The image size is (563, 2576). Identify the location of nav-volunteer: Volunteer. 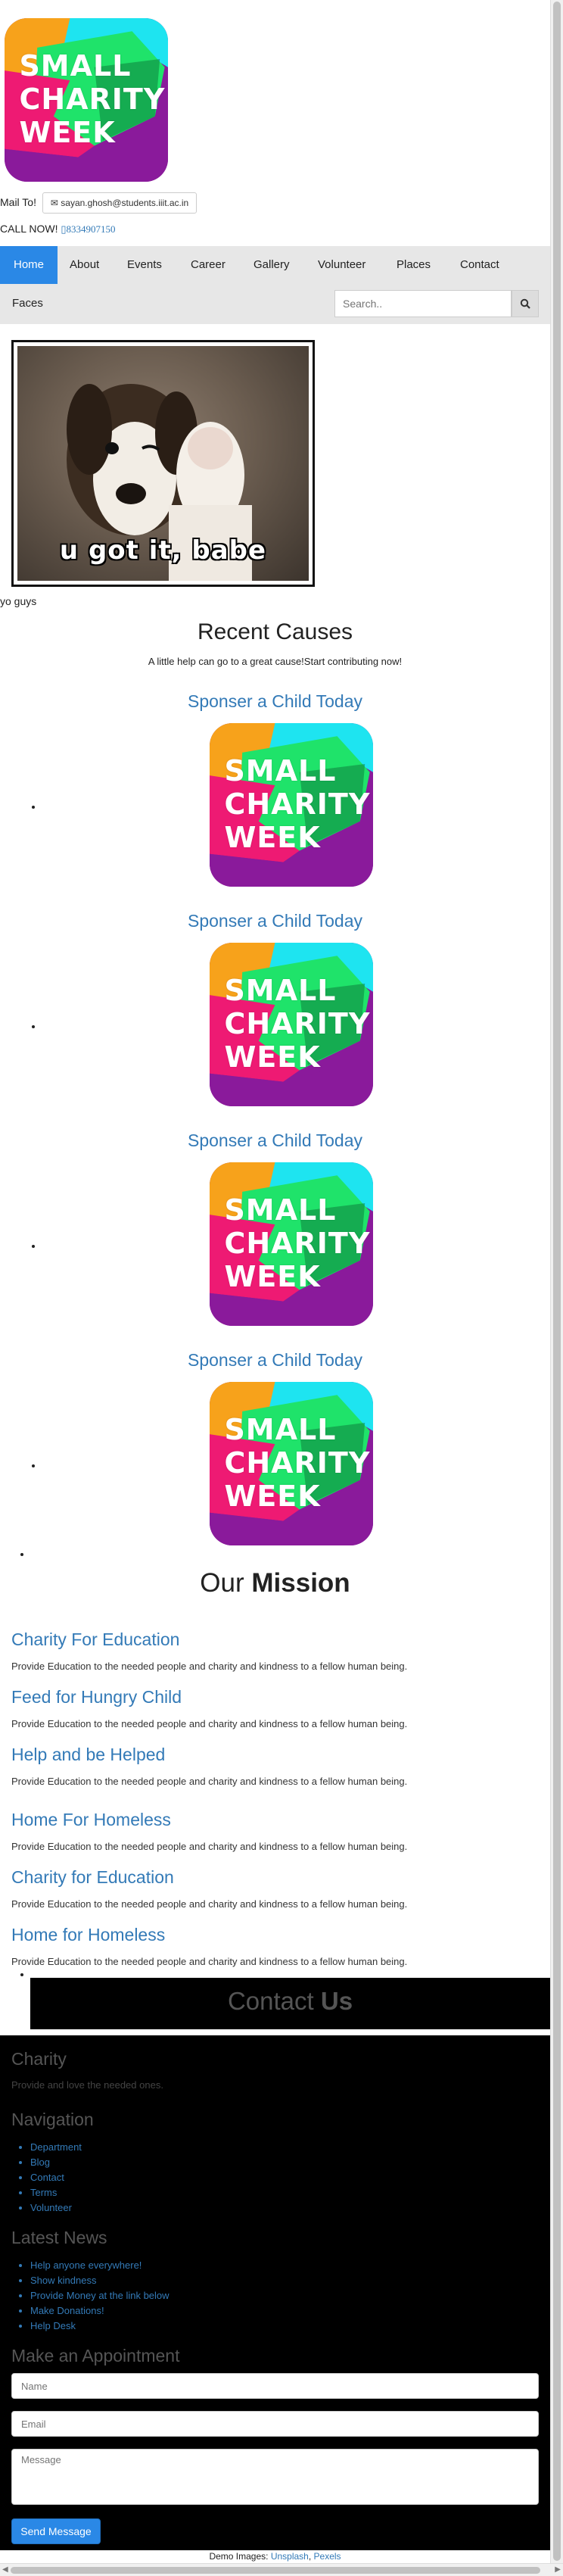
(342, 265).